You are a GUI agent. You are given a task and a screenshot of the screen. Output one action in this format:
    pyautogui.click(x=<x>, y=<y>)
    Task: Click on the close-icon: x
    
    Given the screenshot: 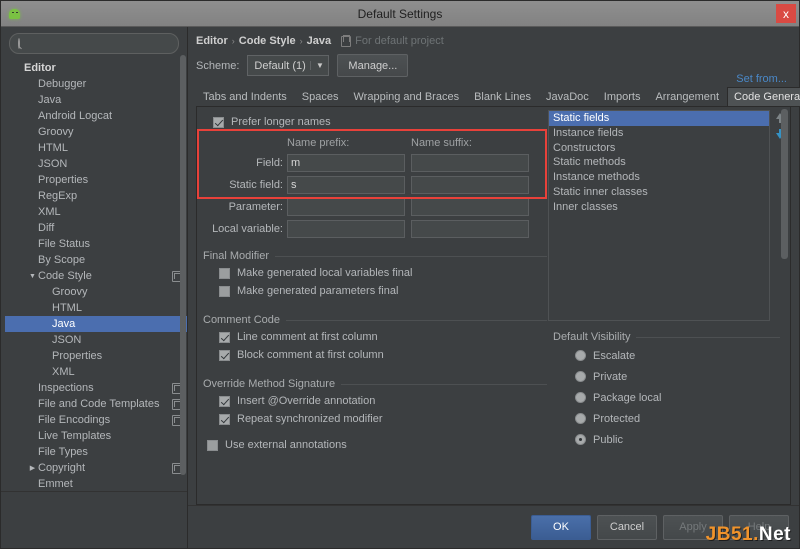 What is the action you would take?
    pyautogui.click(x=786, y=13)
    